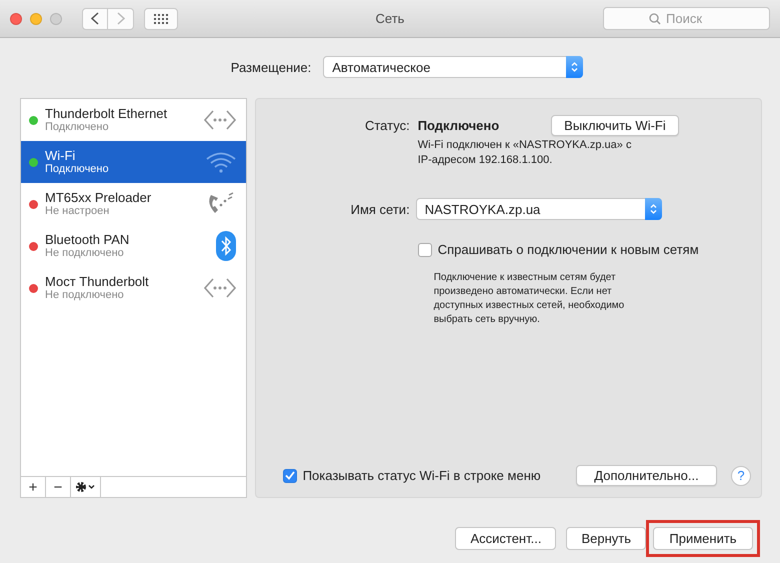  What do you see at coordinates (530, 299) in the screenshot?
I see `ask-note: Подключение к известным сетям будет произведено автоматически. Если нет доступных известных сетей, необходимо выбрать сеть вручную.` at bounding box center [530, 299].